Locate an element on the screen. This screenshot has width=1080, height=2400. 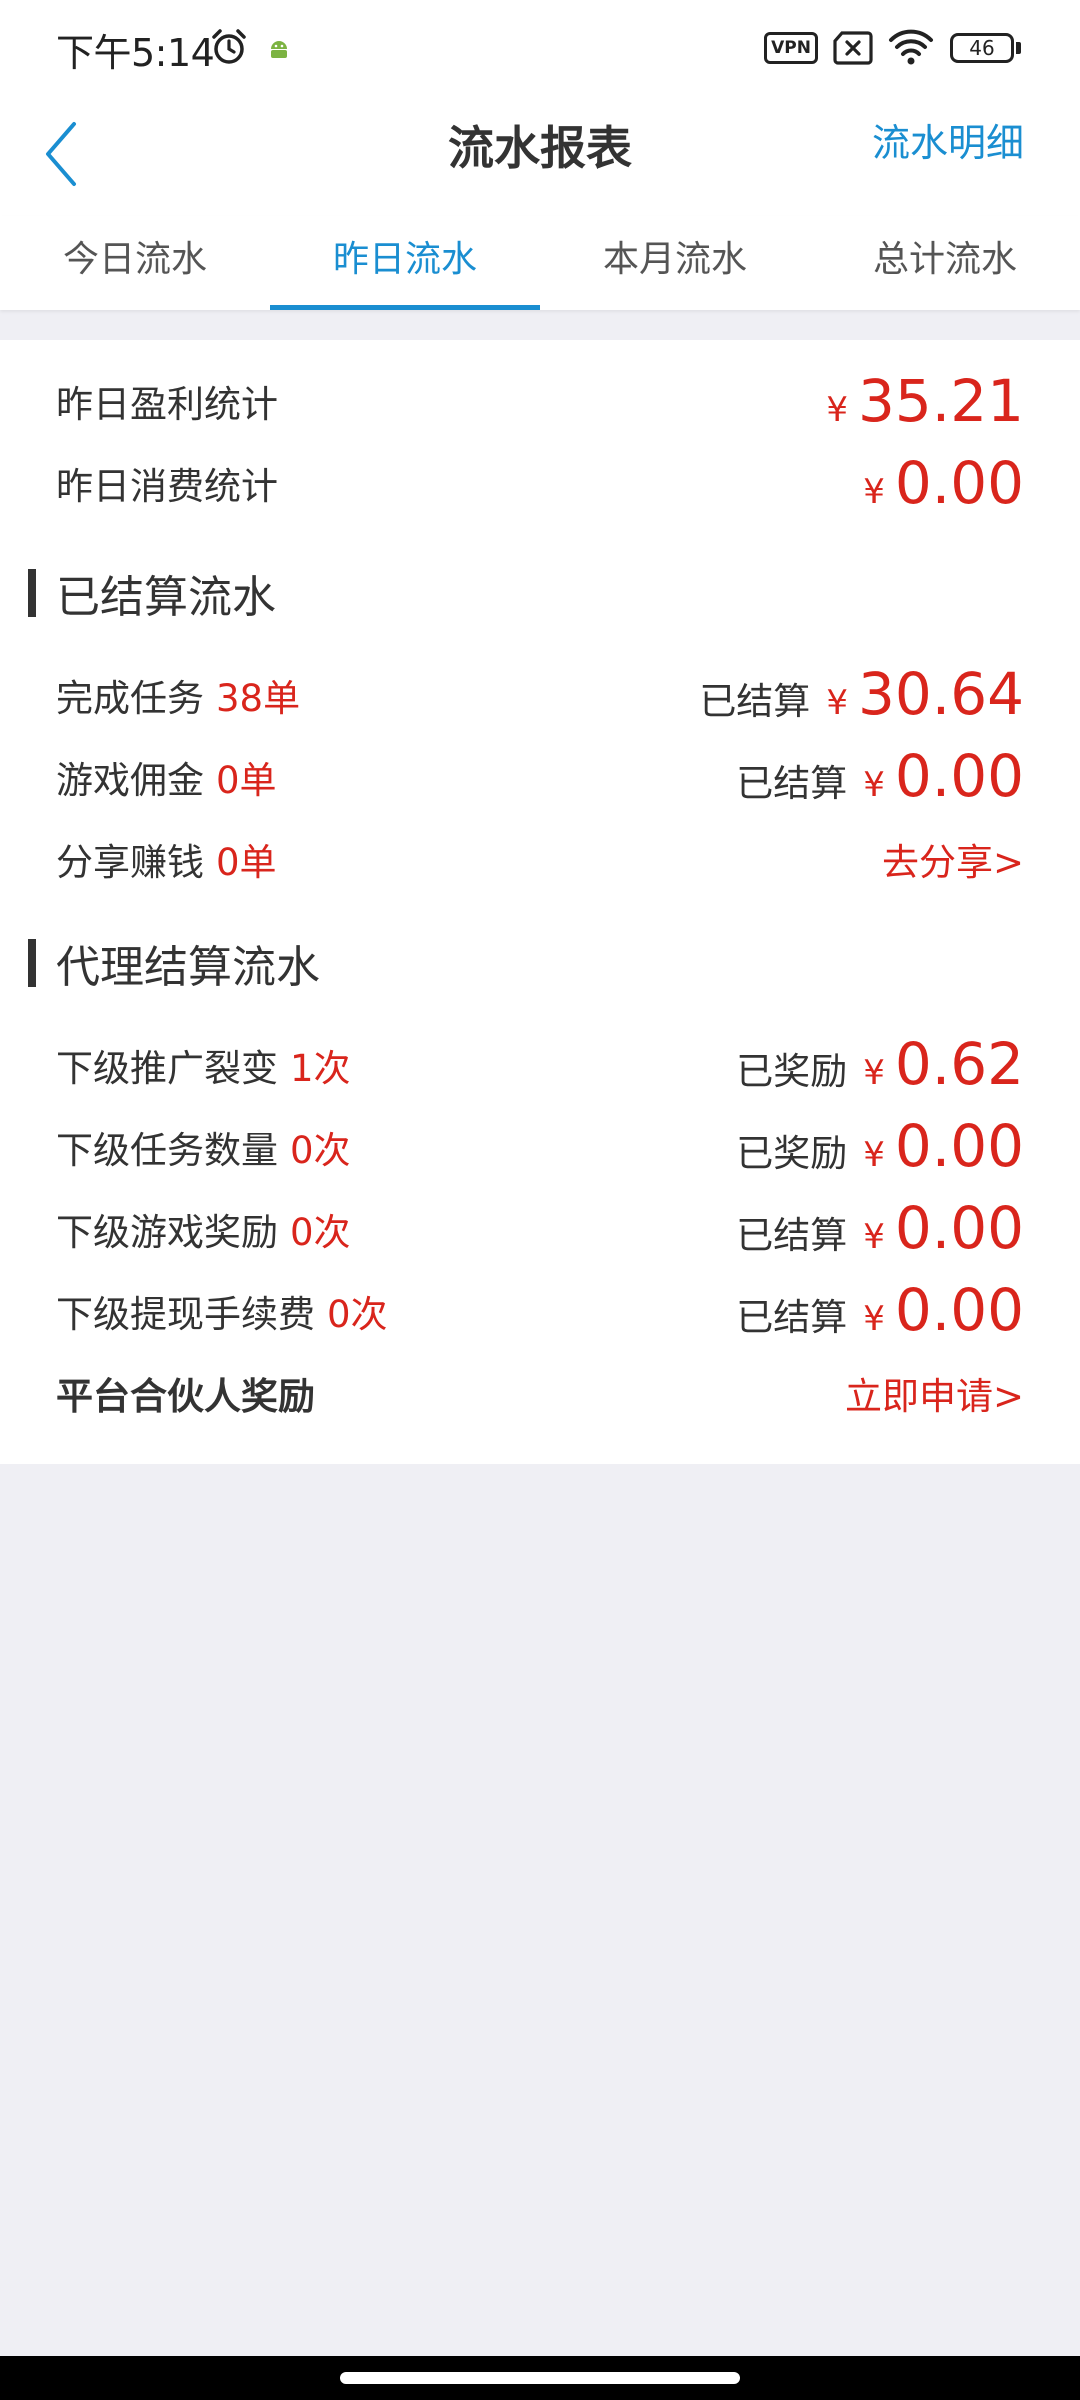
list-item: 下级任务数量 0次 已奖励 ¥ 0.00 is located at coordinates (540, 1147).